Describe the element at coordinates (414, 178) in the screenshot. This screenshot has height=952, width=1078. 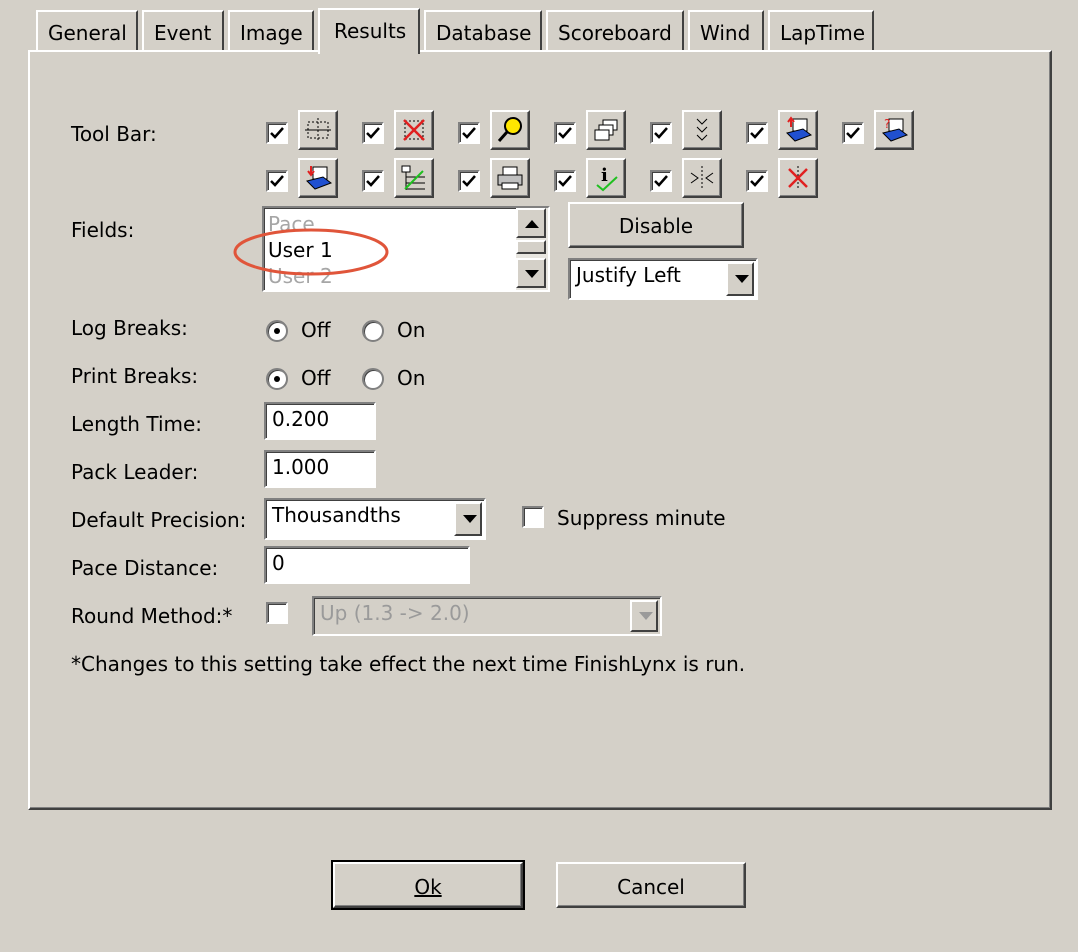
I see `step-process-icon` at that location.